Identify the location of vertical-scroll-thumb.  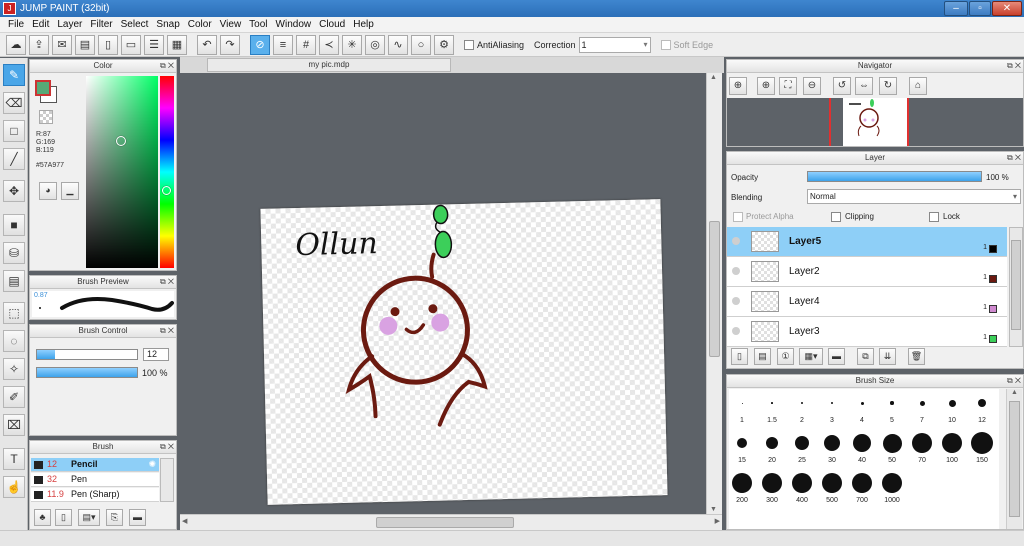
(714, 289).